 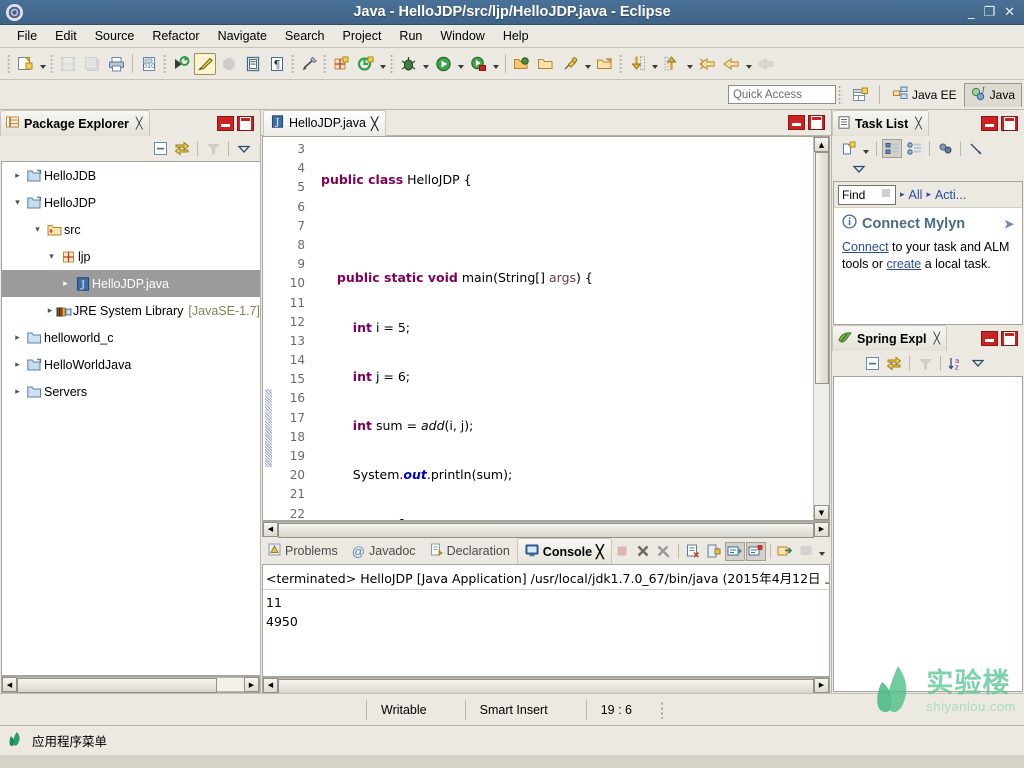 What do you see at coordinates (989, 338) in the screenshot?
I see `minimize-view-button` at bounding box center [989, 338].